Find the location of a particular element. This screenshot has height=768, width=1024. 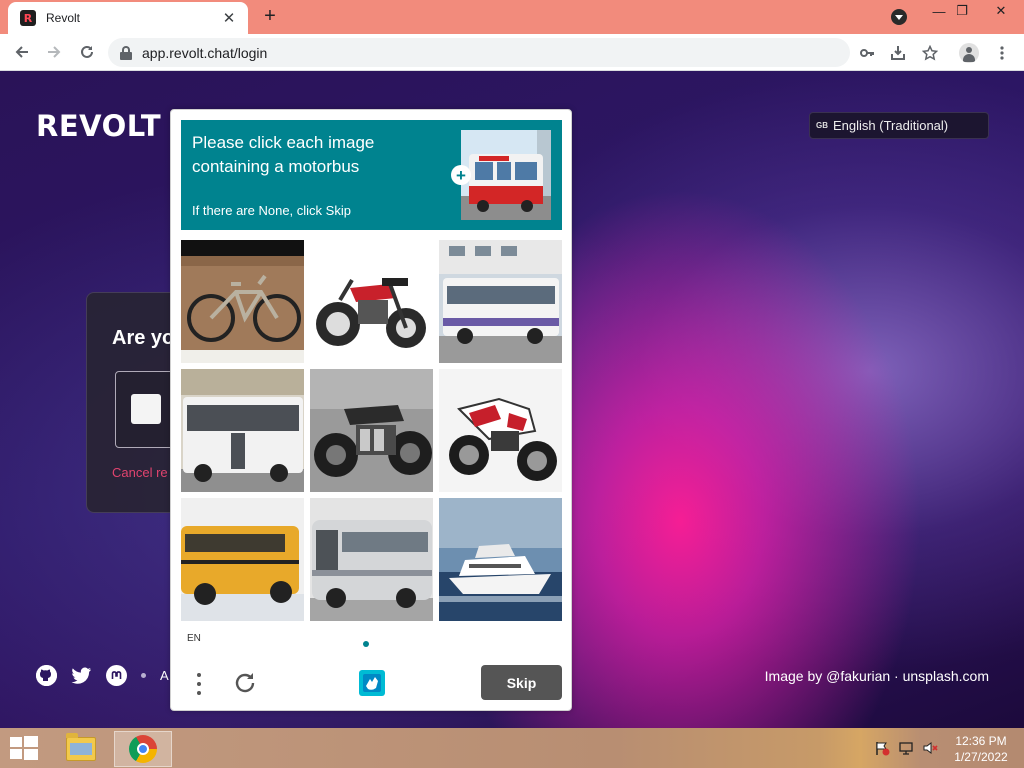

url-text: app.revolt.chat/login is located at coordinates (204, 53).